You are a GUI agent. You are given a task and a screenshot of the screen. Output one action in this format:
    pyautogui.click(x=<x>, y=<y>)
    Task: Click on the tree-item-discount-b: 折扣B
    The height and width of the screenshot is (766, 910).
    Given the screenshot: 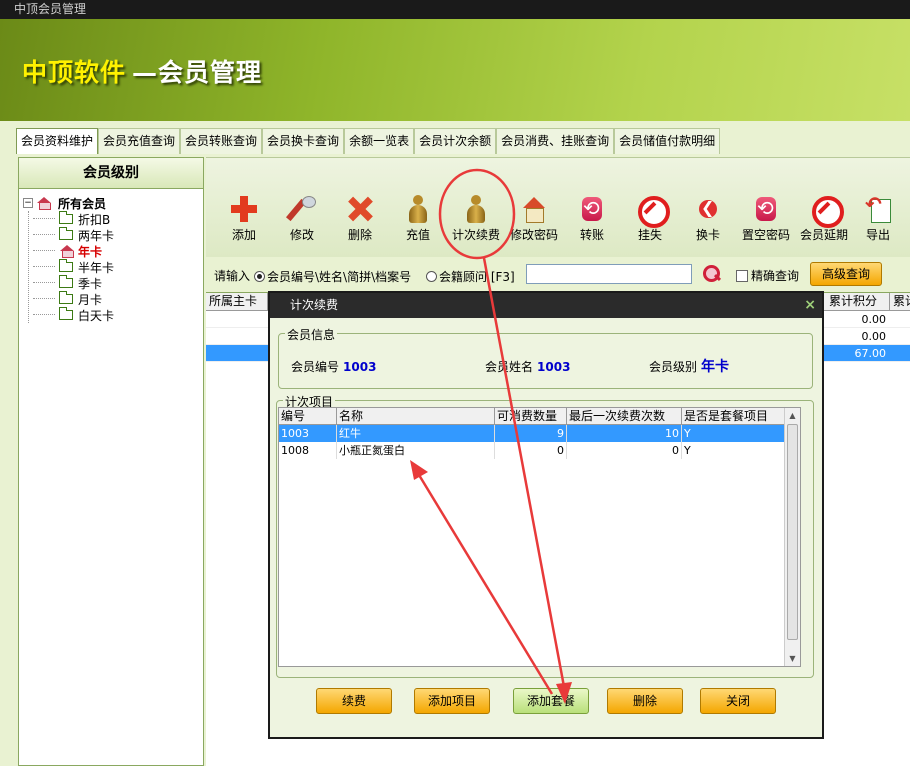 What is the action you would take?
    pyautogui.click(x=113, y=219)
    